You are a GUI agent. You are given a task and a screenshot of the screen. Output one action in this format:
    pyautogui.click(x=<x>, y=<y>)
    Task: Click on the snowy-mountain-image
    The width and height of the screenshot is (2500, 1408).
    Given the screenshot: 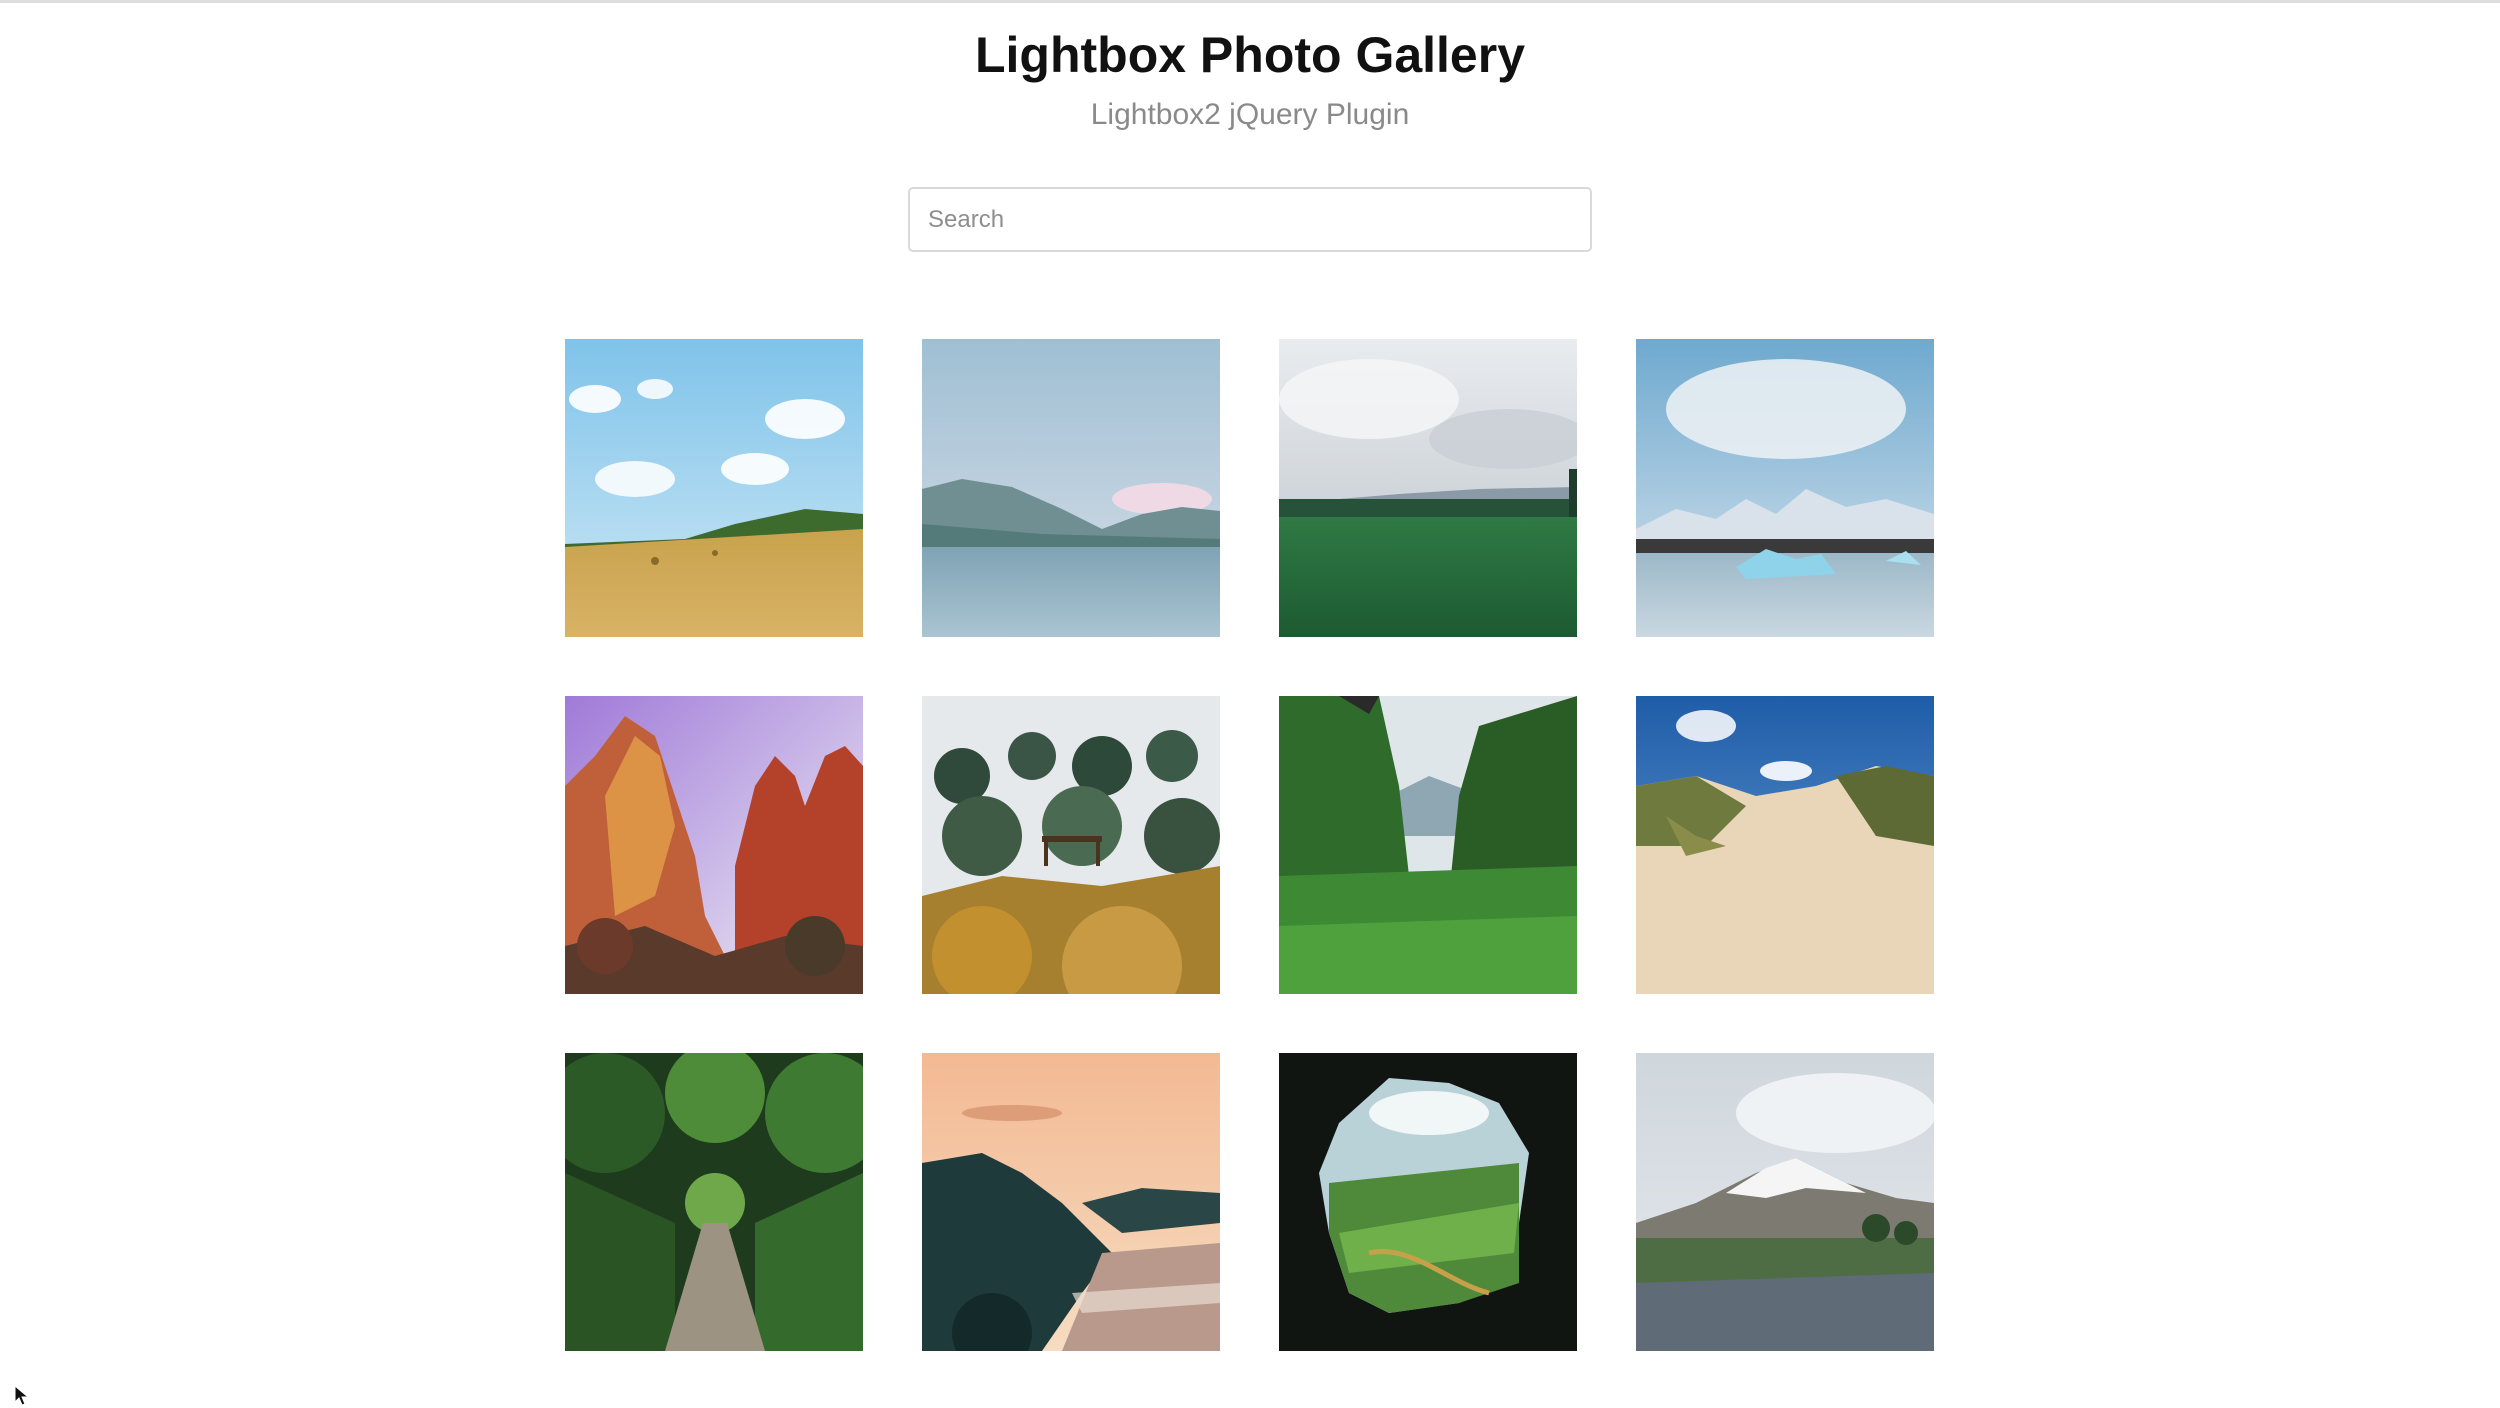 What is the action you would take?
    pyautogui.click(x=1785, y=1202)
    